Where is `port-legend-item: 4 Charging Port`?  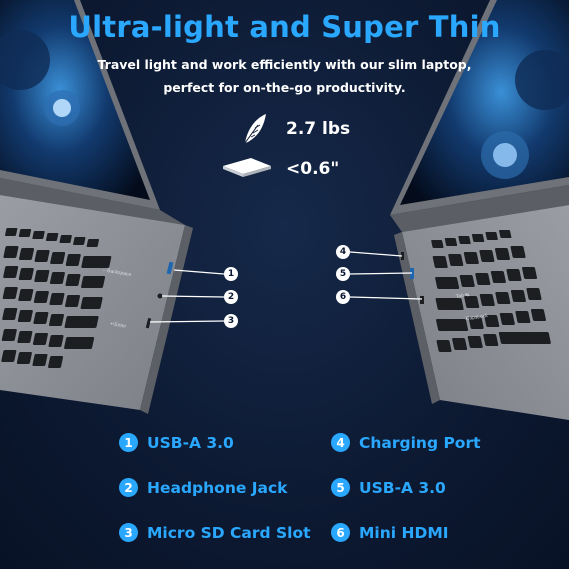 port-legend-item: 4 Charging Port is located at coordinates (406, 442).